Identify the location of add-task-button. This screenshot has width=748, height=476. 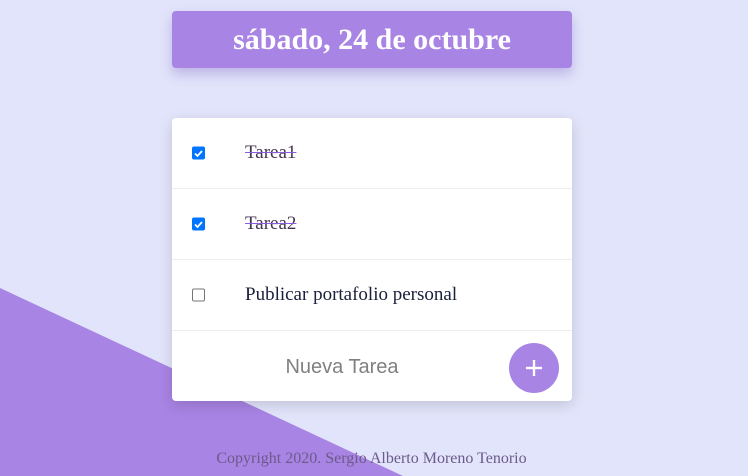
(534, 368).